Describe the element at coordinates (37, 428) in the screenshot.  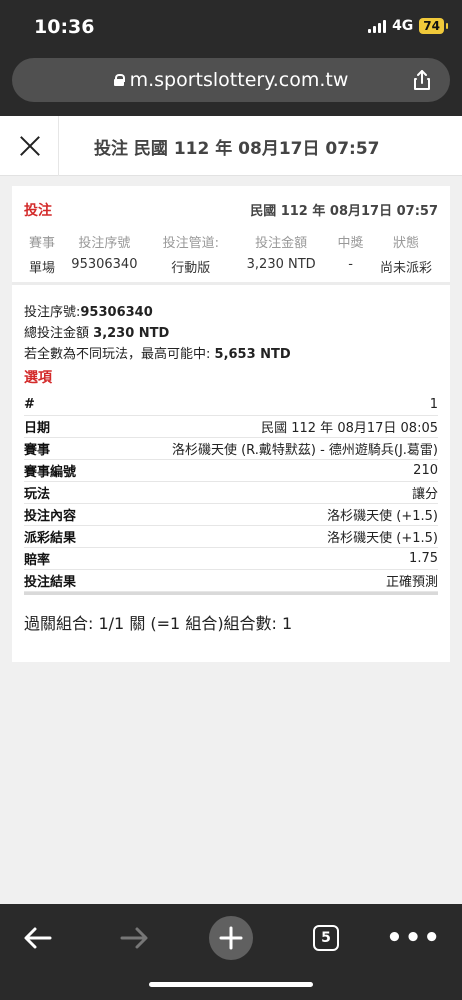
I see `row-key: 日期` at that location.